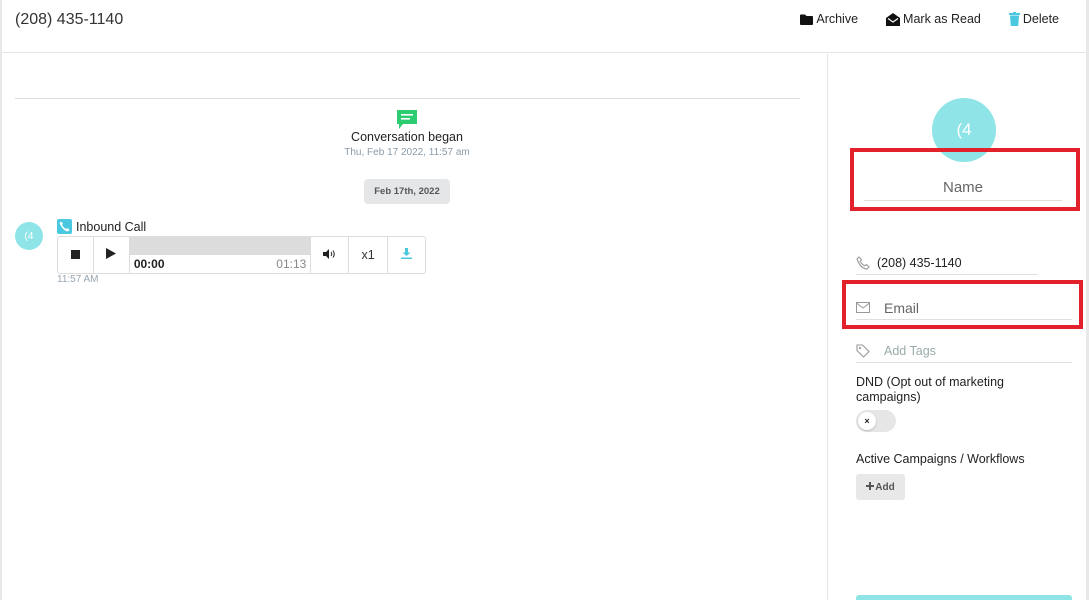  I want to click on stop-button, so click(76, 255).